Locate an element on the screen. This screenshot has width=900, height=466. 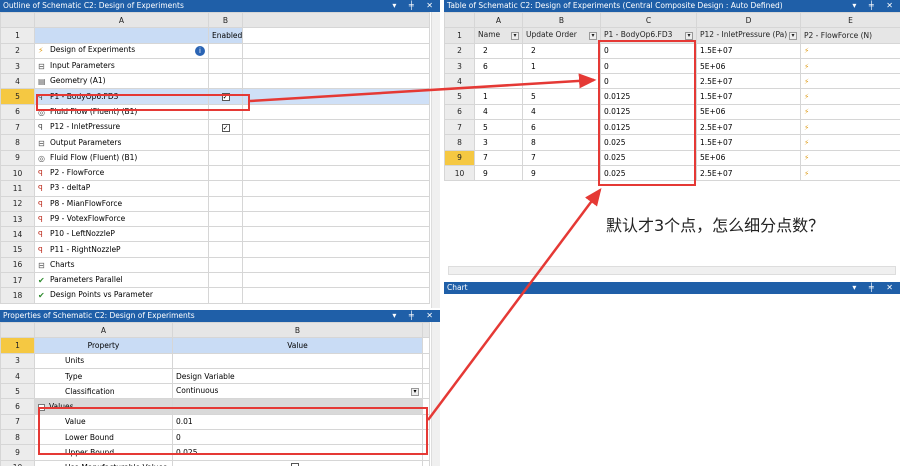
table-col-letter: A is located at coordinates (498, 20).